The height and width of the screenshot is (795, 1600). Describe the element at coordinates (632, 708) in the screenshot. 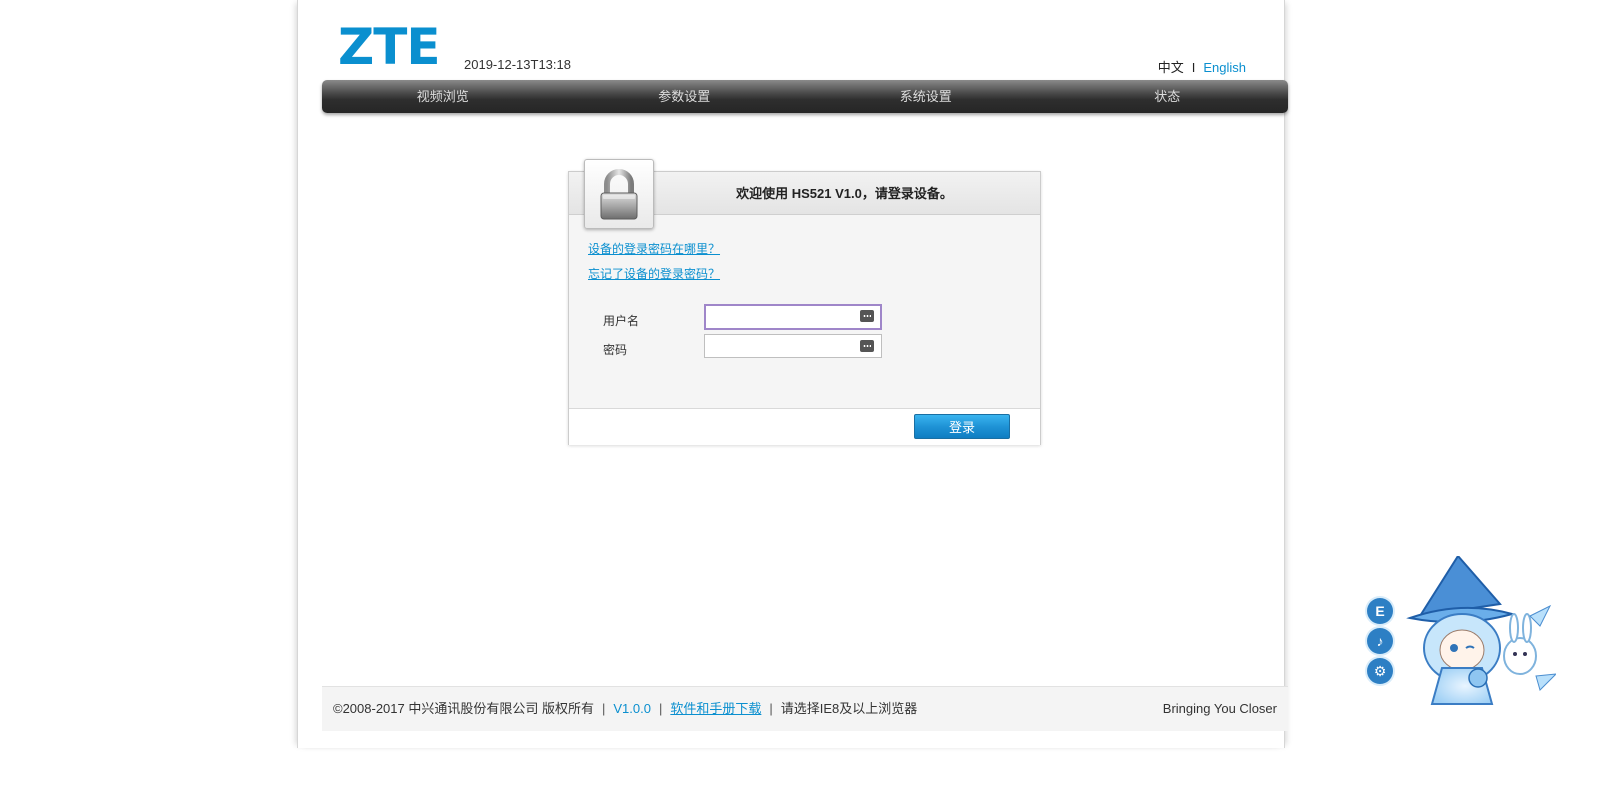

I see `version-text: V1.0.0` at that location.